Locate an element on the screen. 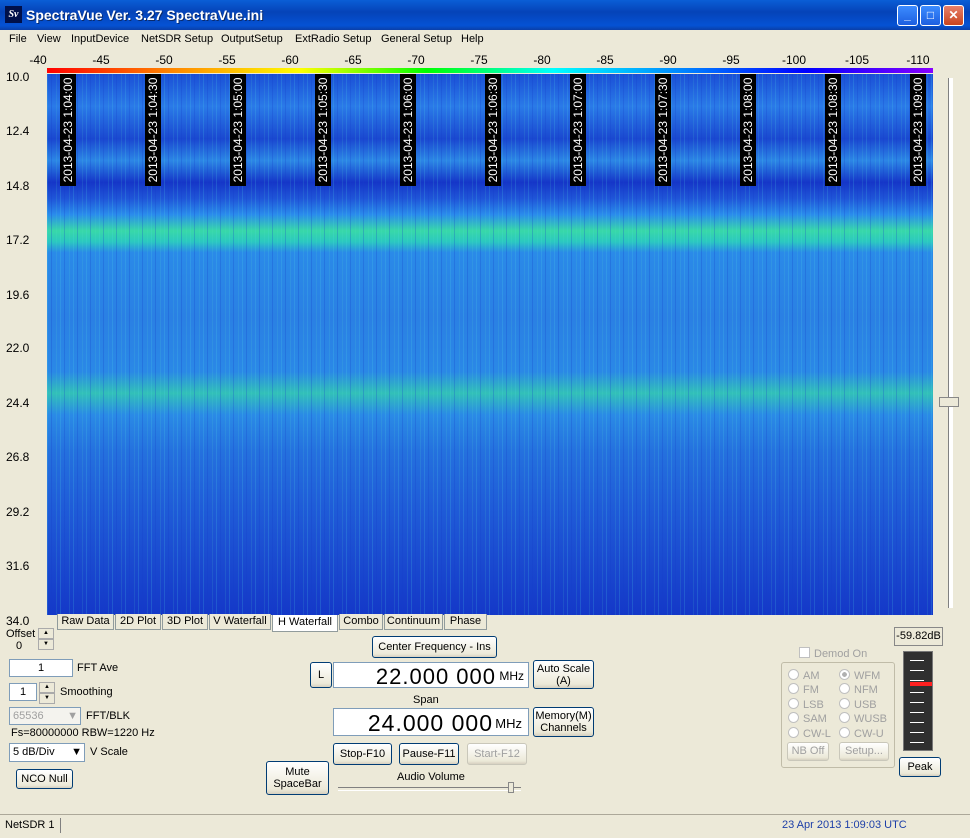 This screenshot has height=838, width=970. axis-tick: -45 is located at coordinates (101, 60).